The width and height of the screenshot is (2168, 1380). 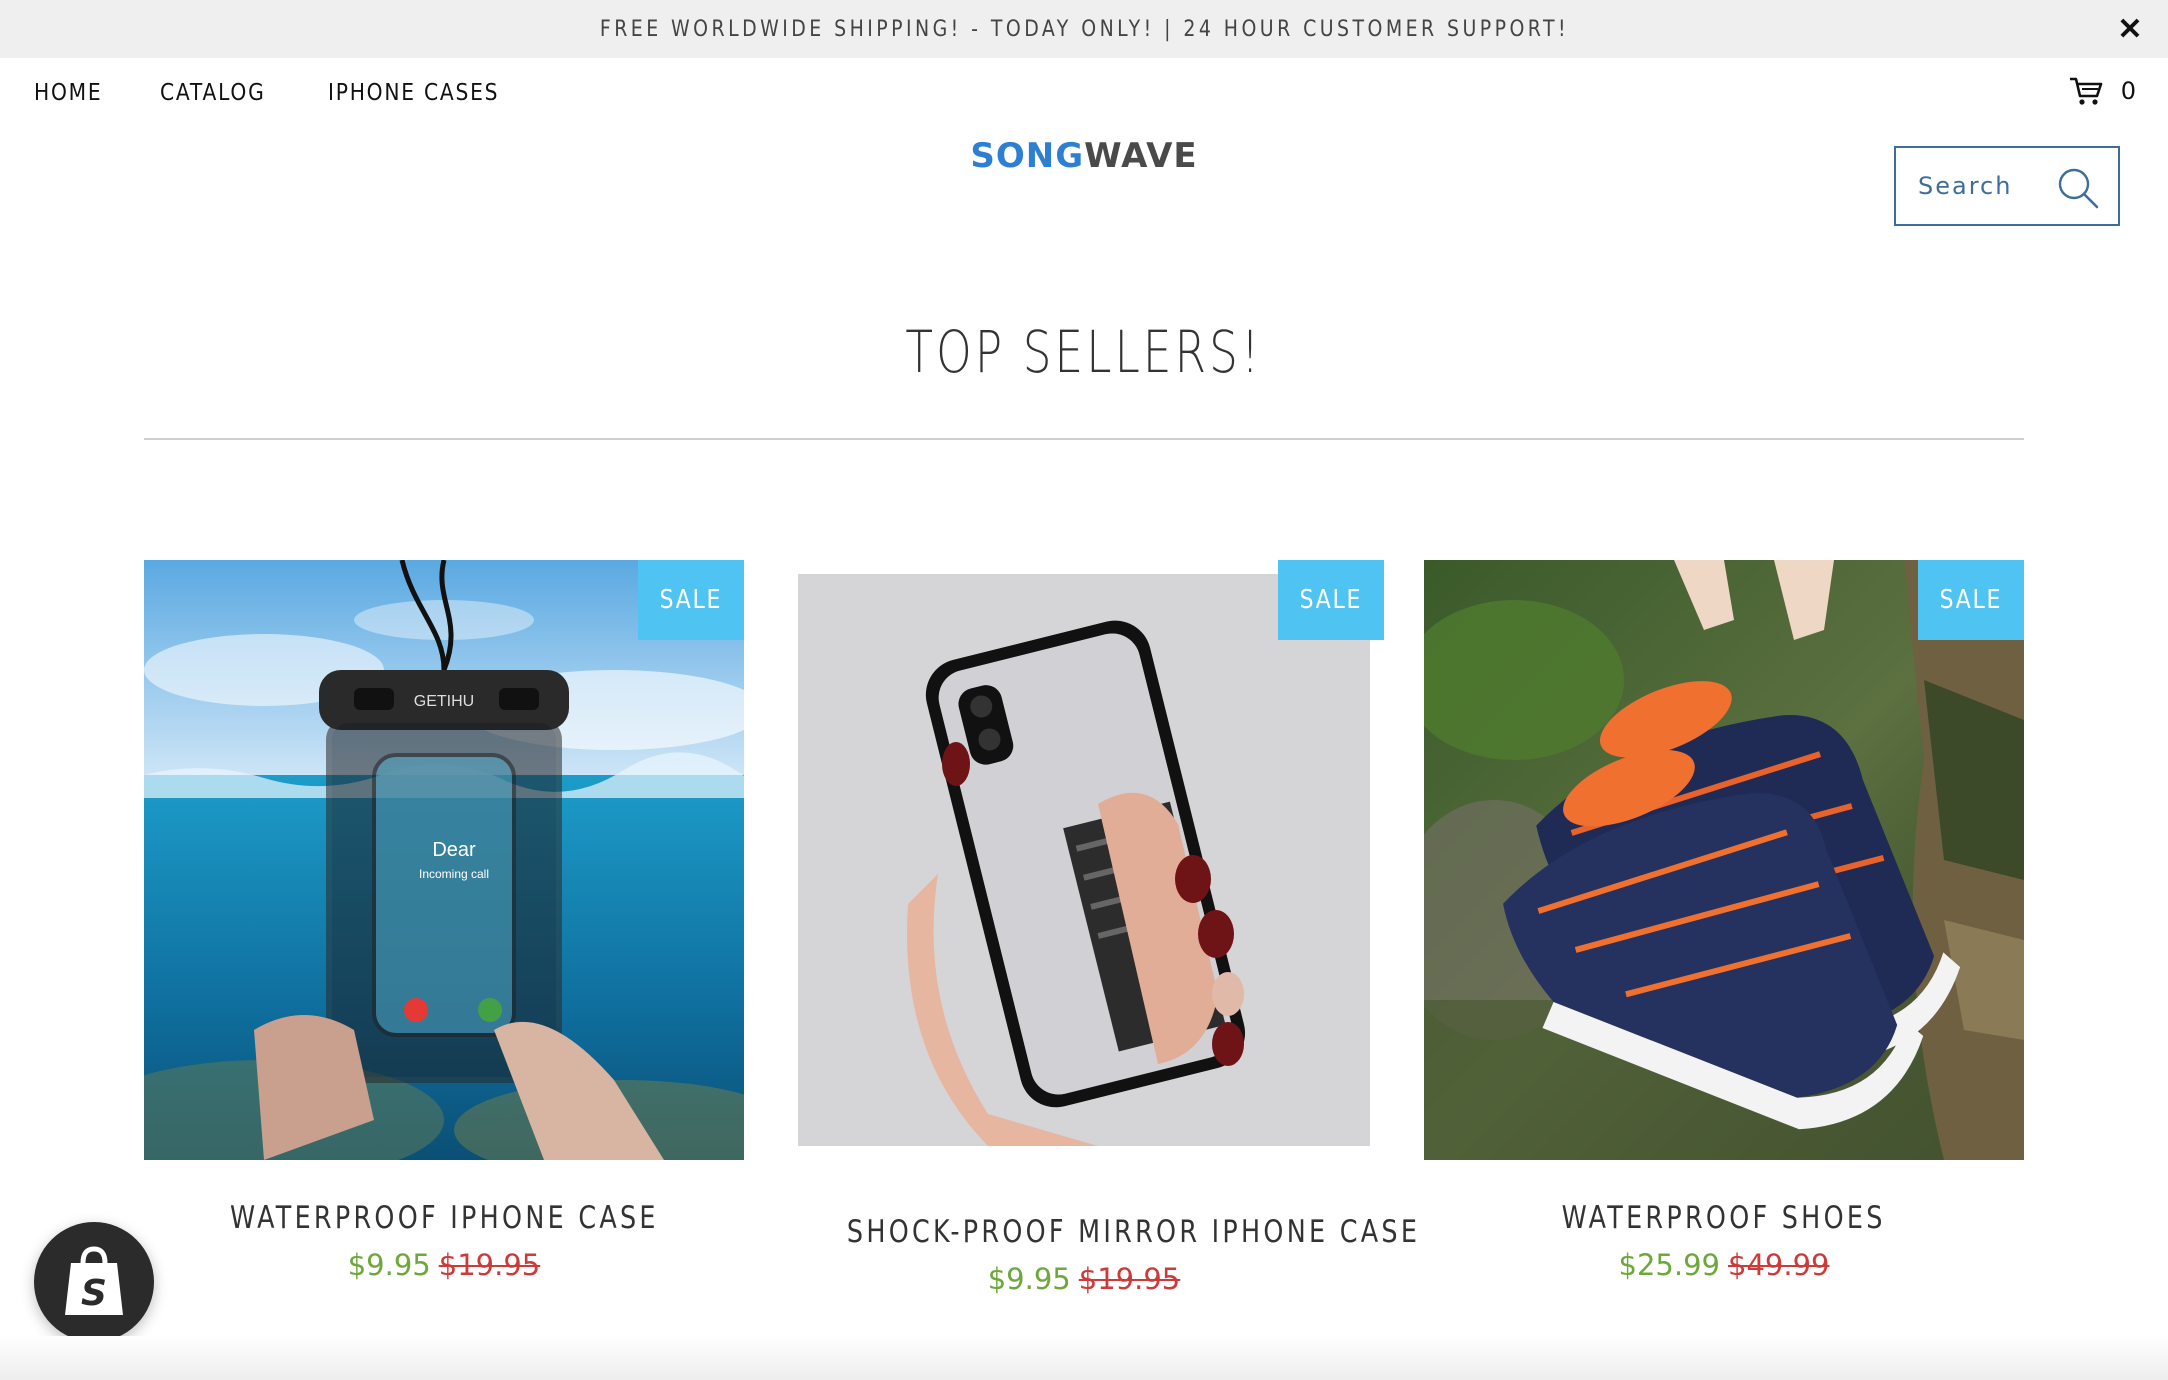 What do you see at coordinates (94, 1293) in the screenshot?
I see `svg-text: S` at bounding box center [94, 1293].